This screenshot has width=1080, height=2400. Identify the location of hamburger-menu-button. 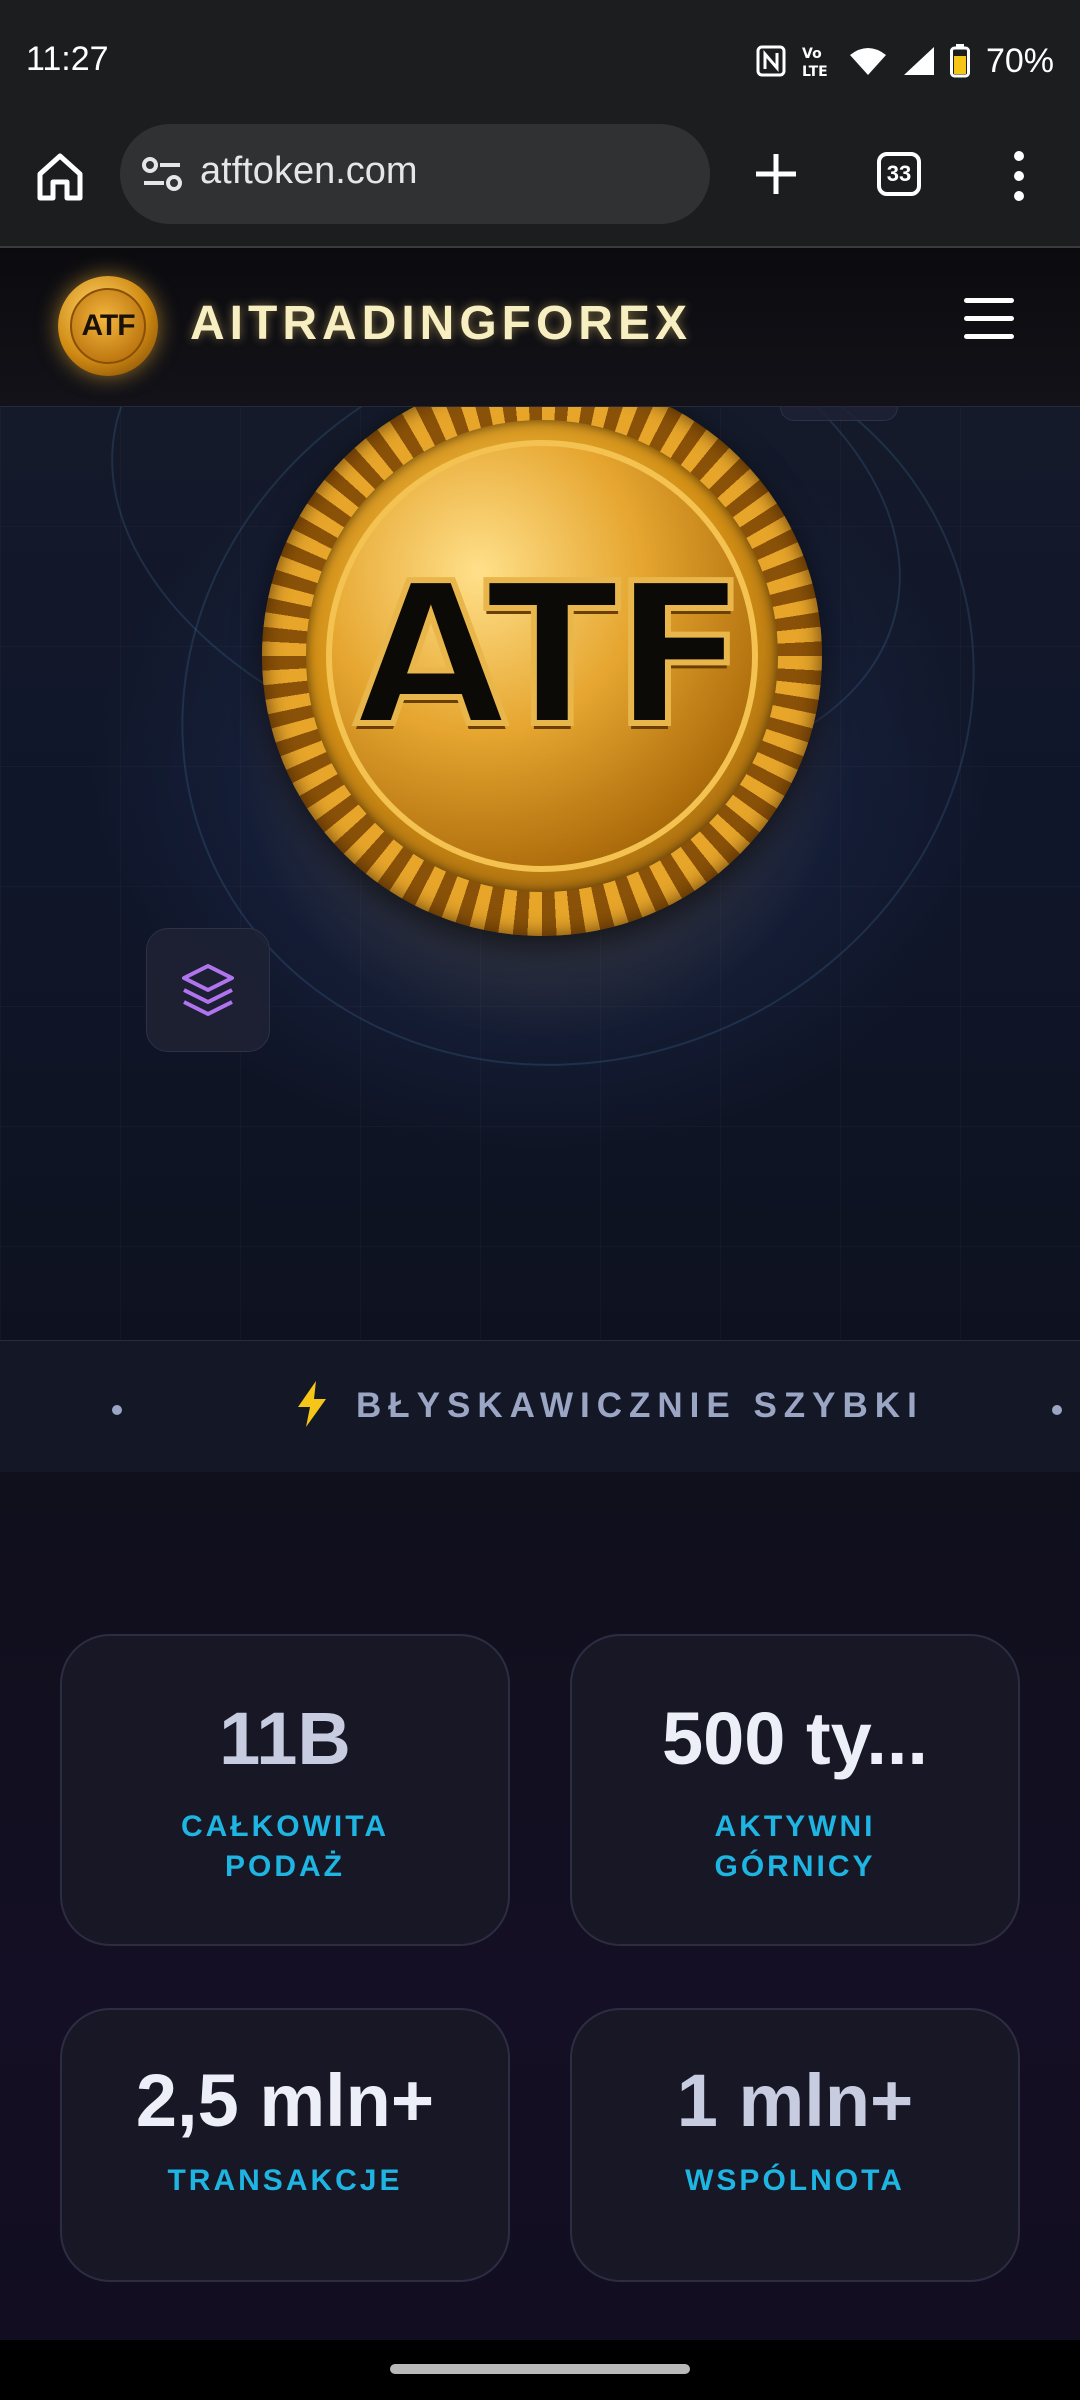
(989, 323).